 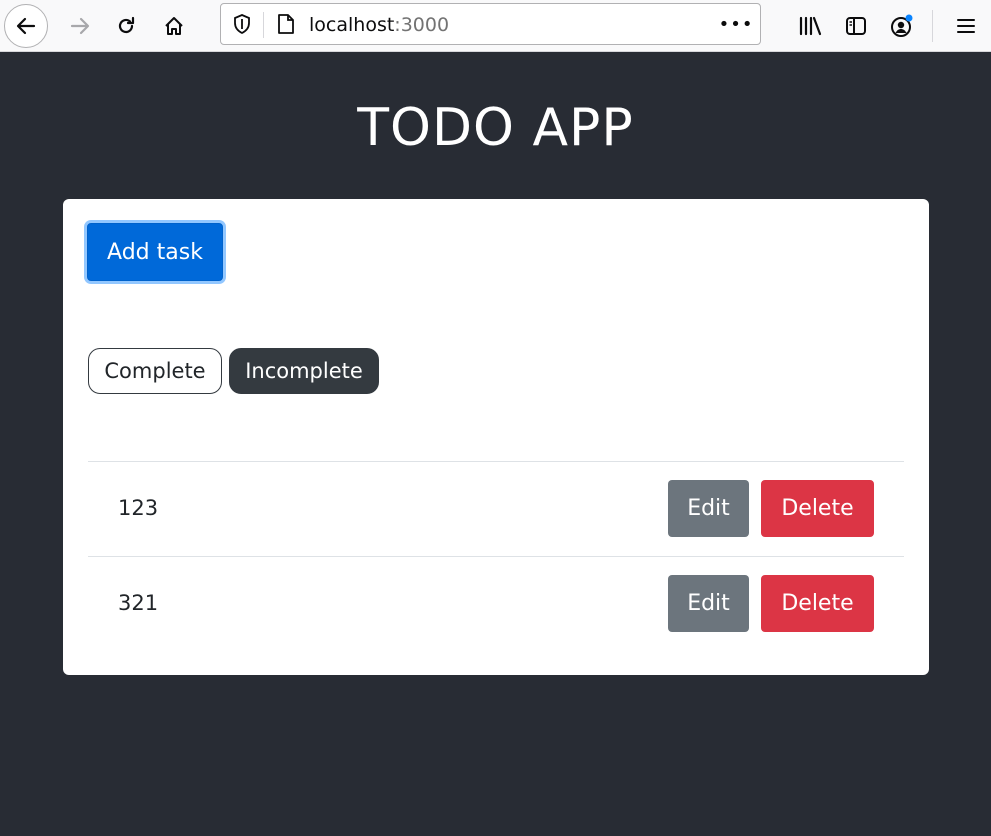 I want to click on menu-button, so click(x=966, y=26).